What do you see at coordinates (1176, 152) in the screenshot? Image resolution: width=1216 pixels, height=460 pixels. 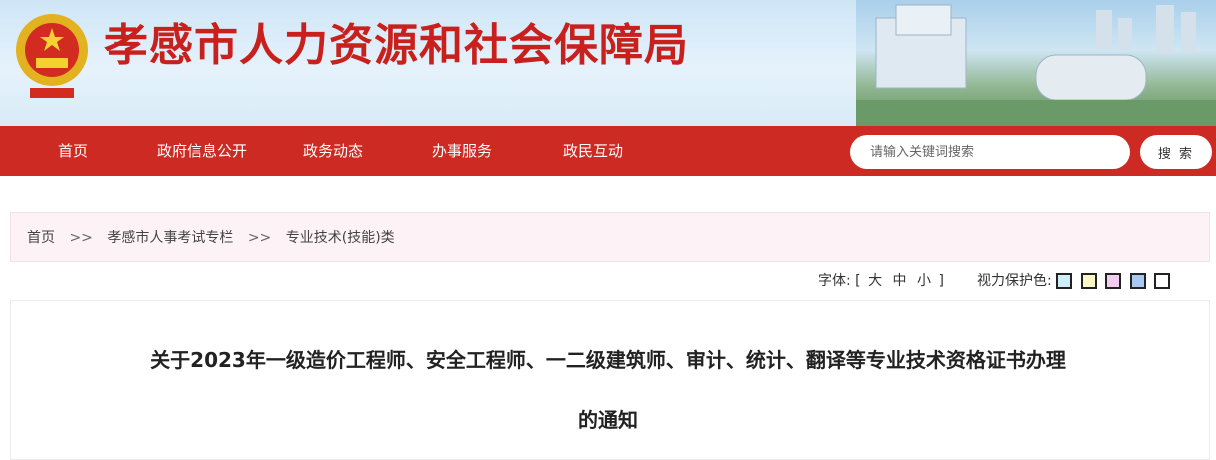 I see `search-button: 搜 索` at bounding box center [1176, 152].